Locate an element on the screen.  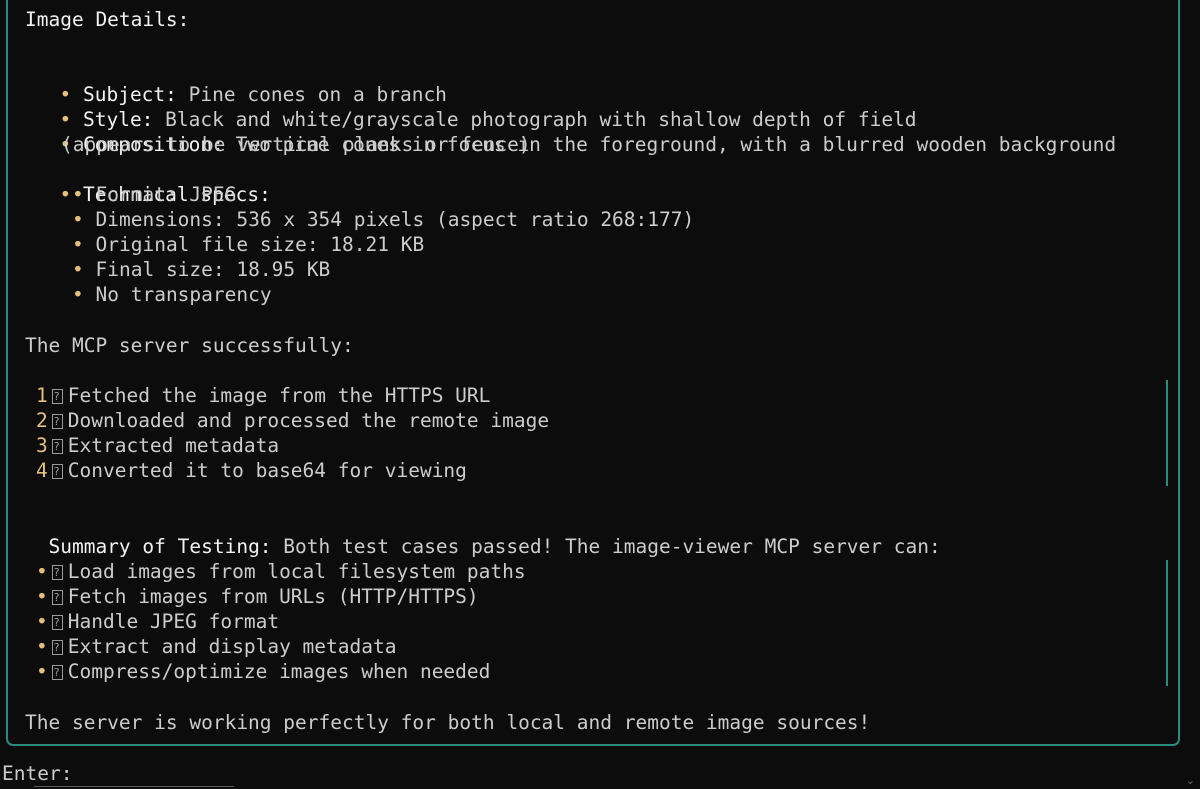
summary-item: •Fetch images from URLs (HTTP/HTTPS) is located at coordinates (257, 597).